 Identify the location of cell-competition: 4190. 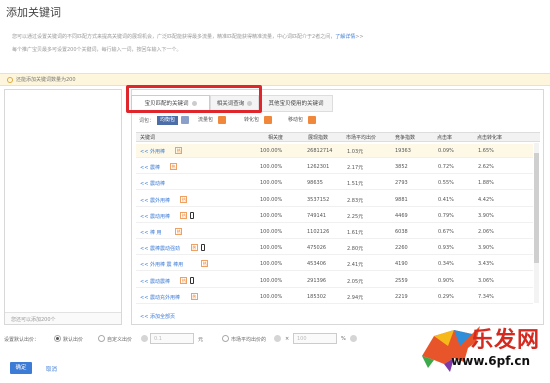
(401, 264).